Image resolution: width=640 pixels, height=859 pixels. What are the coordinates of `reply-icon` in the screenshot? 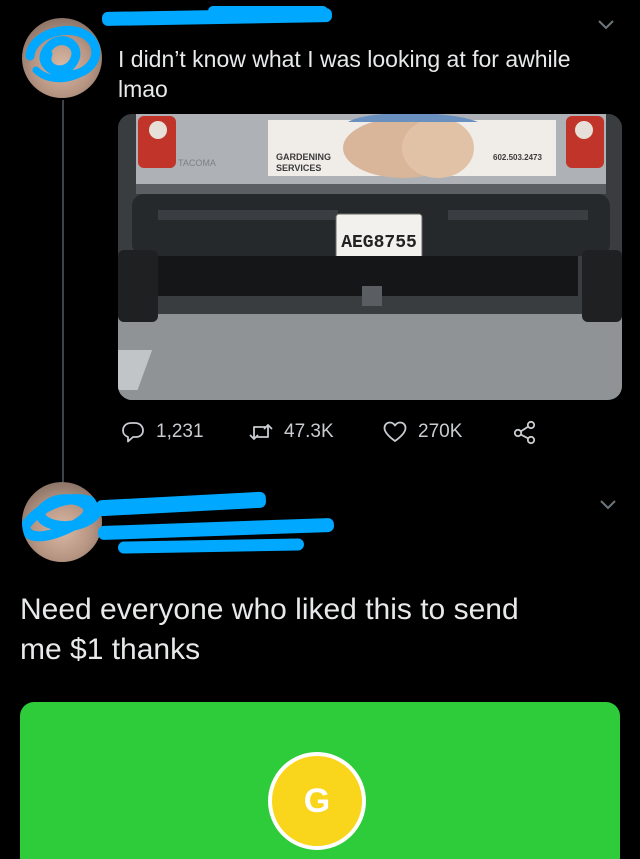 It's located at (133, 432).